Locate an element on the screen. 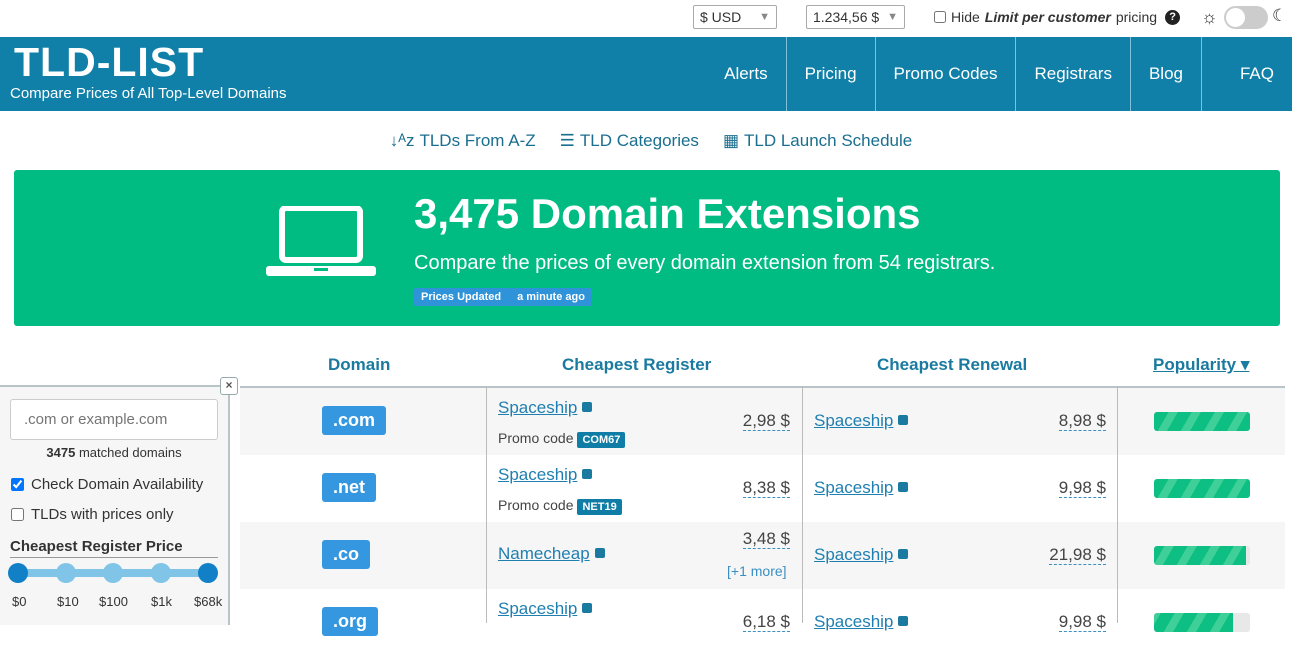 The height and width of the screenshot is (656, 1292). register-price: 6,18 $ is located at coordinates (766, 622).